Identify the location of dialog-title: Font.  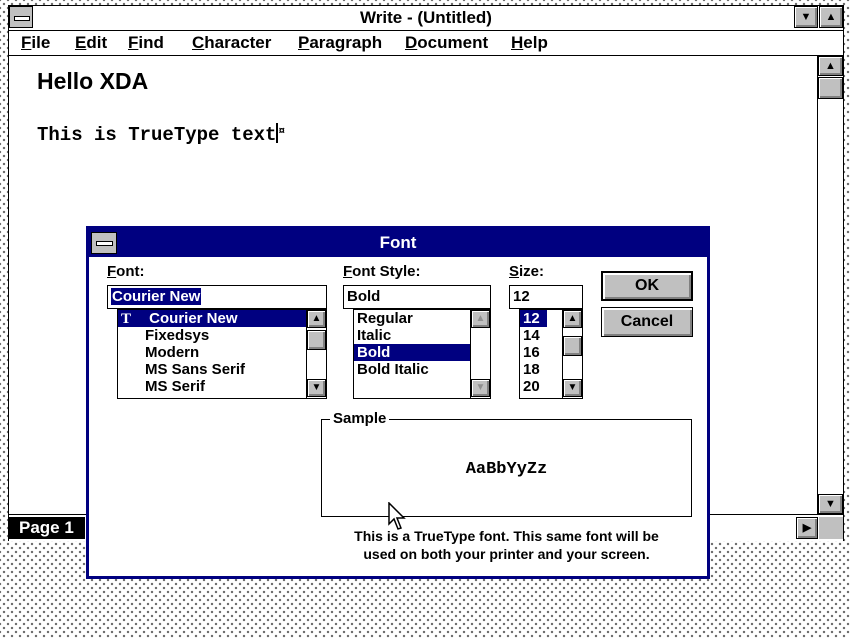
(398, 242).